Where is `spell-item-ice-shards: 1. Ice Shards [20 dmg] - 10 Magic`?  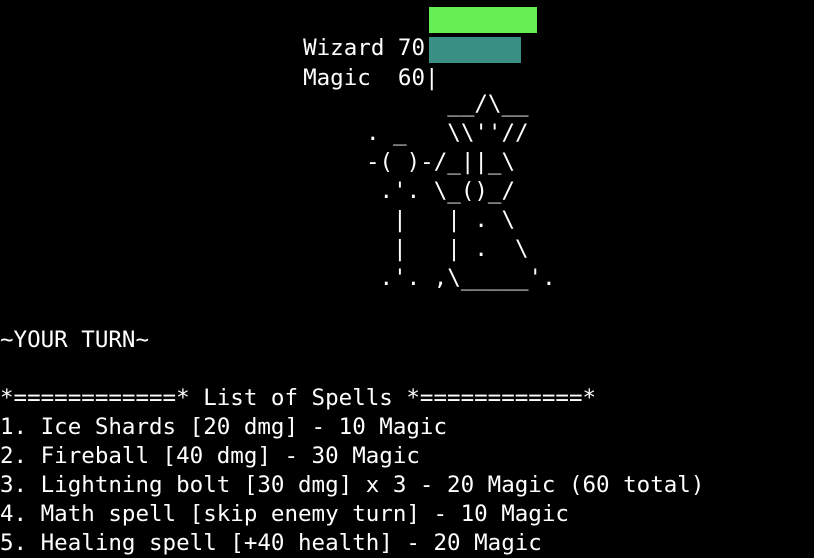
spell-item-ice-shards: 1. Ice Shards [20 dmg] - 10 Magic is located at coordinates (224, 427).